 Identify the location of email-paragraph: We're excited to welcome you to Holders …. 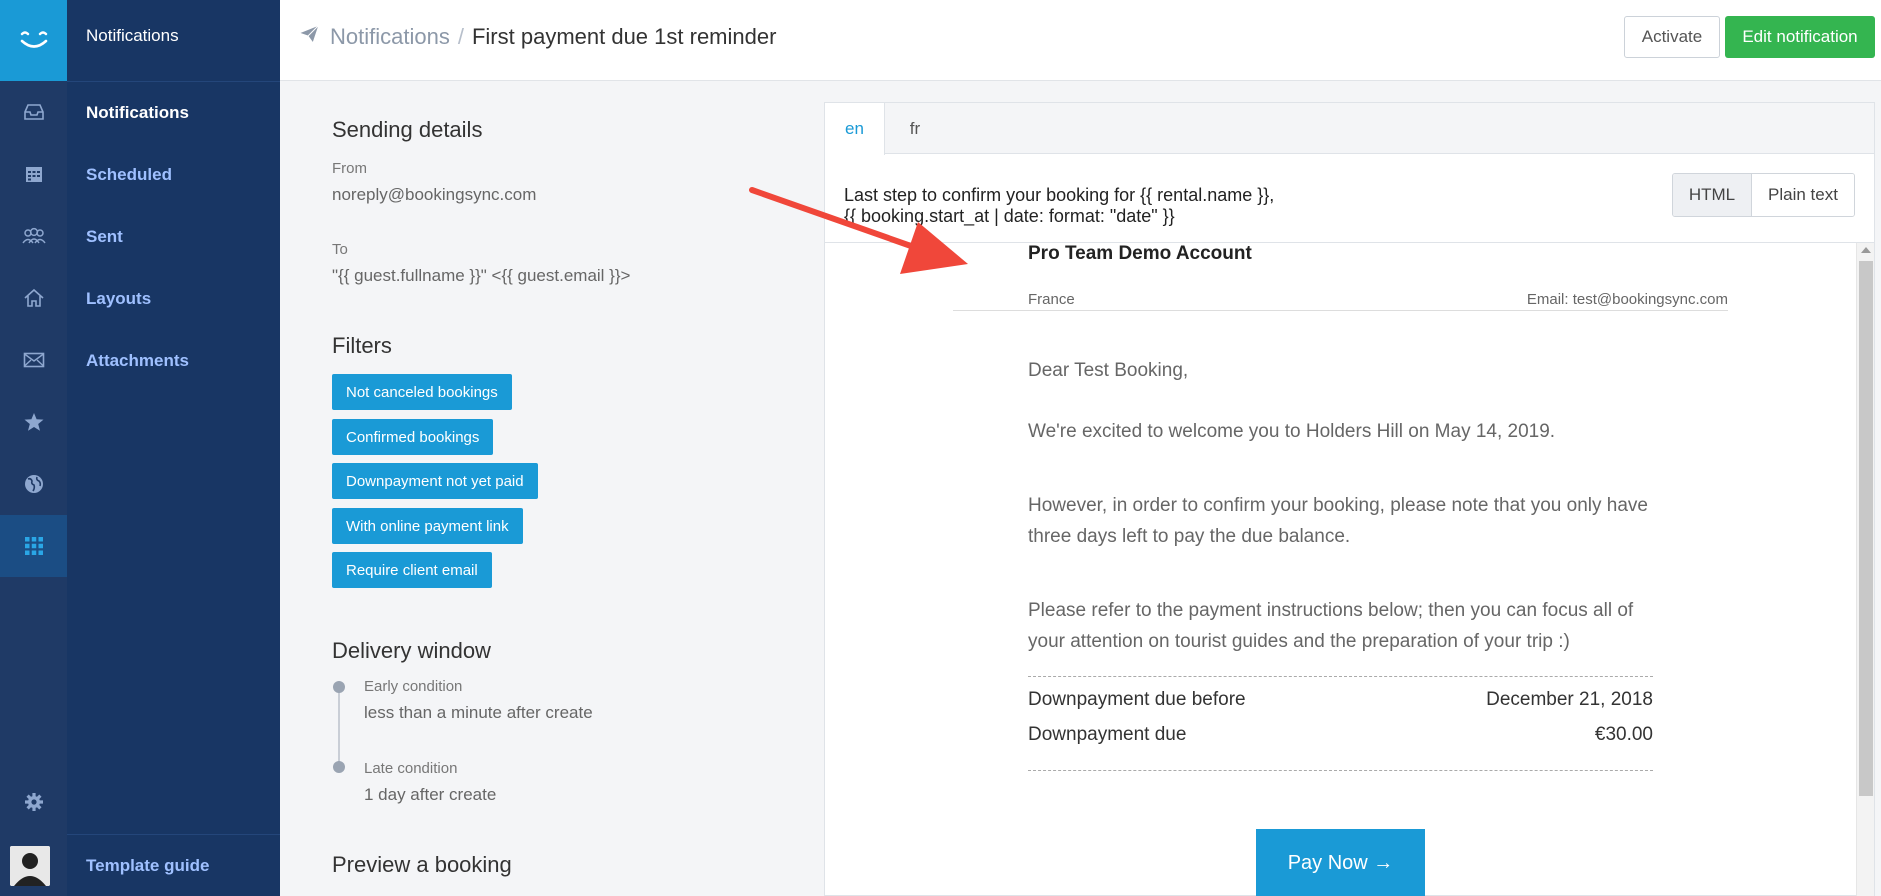
(1292, 431).